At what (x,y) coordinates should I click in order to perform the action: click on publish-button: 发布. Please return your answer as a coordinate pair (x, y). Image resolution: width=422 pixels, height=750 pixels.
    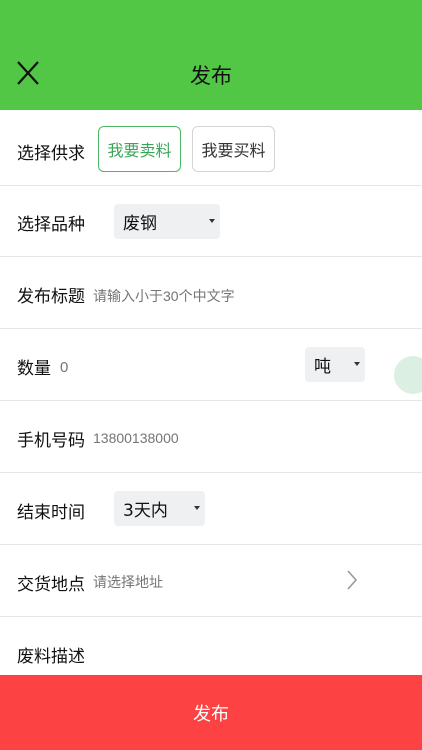
    Looking at the image, I should click on (211, 712).